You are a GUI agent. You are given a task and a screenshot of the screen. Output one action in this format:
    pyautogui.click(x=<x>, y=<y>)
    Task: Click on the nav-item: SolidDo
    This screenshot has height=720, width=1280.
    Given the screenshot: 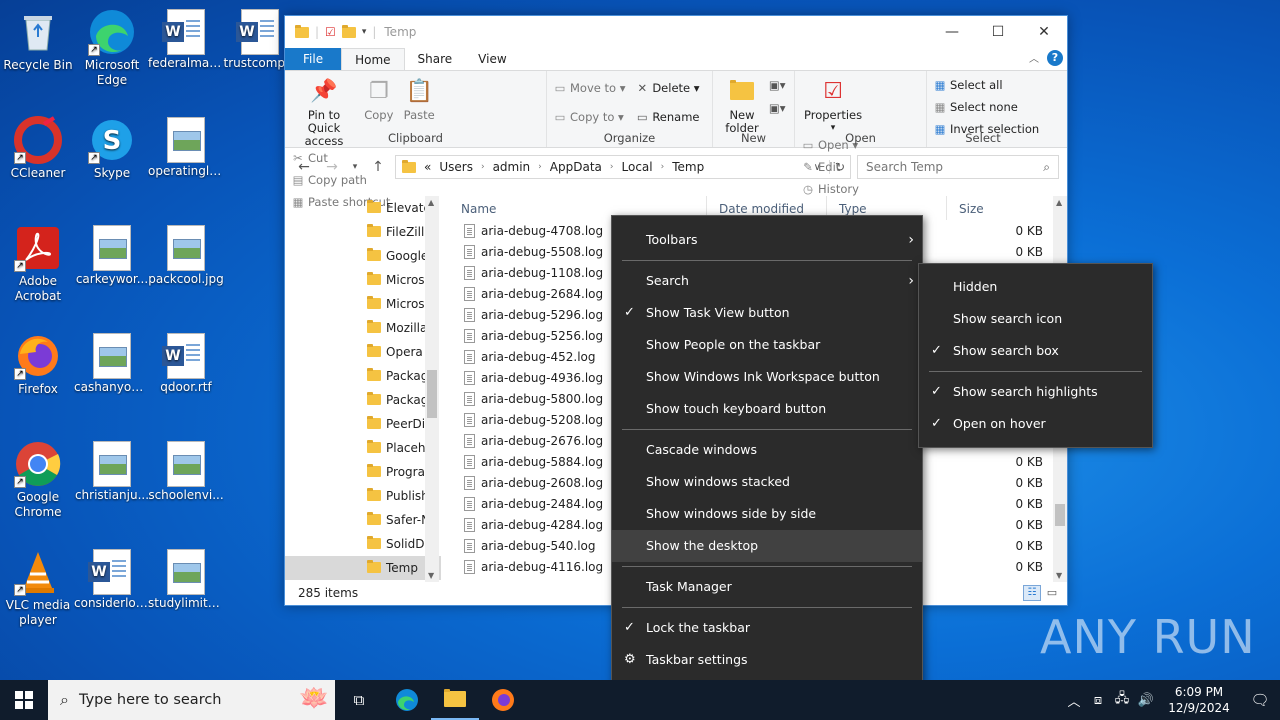 What is the action you would take?
    pyautogui.click(x=363, y=544)
    